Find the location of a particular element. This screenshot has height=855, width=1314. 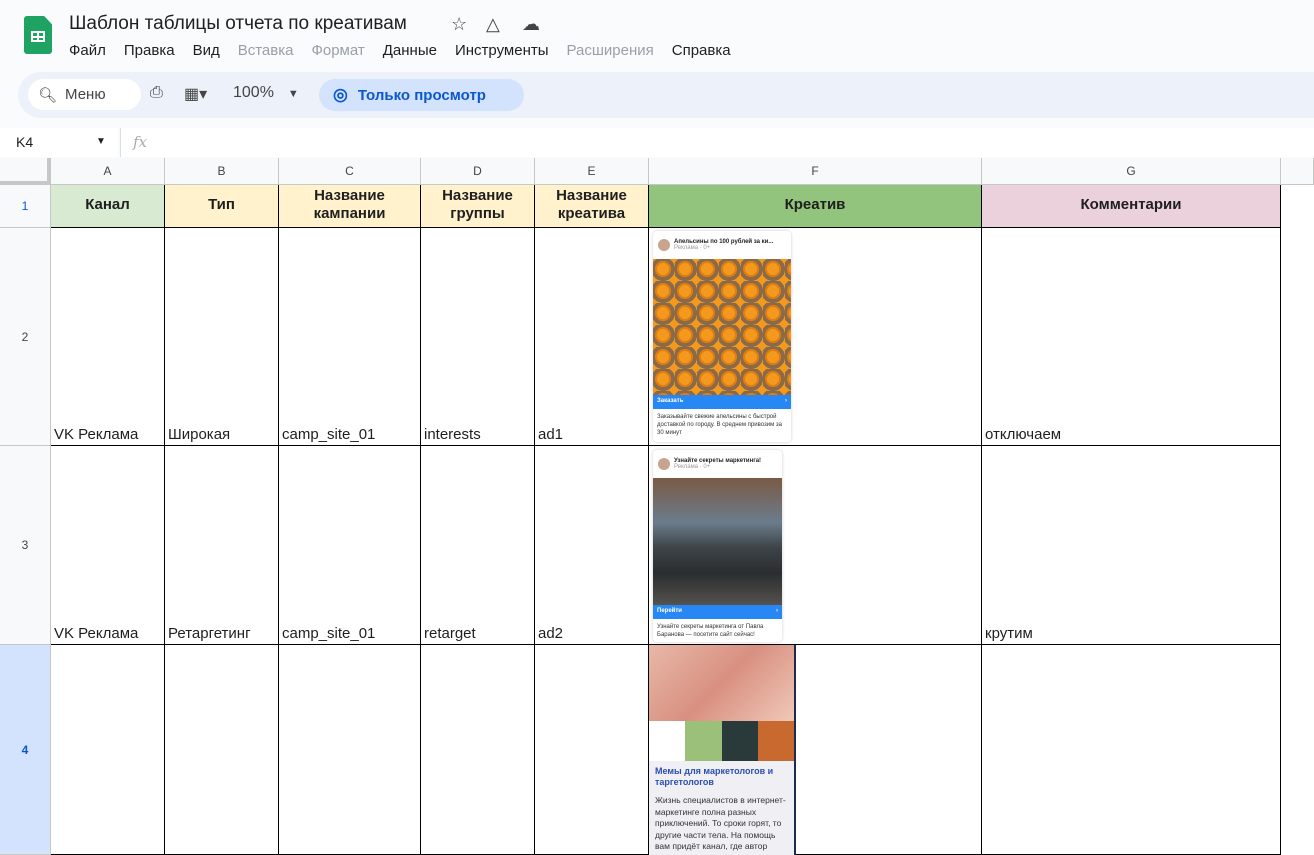

cell-e4 is located at coordinates (592, 750).